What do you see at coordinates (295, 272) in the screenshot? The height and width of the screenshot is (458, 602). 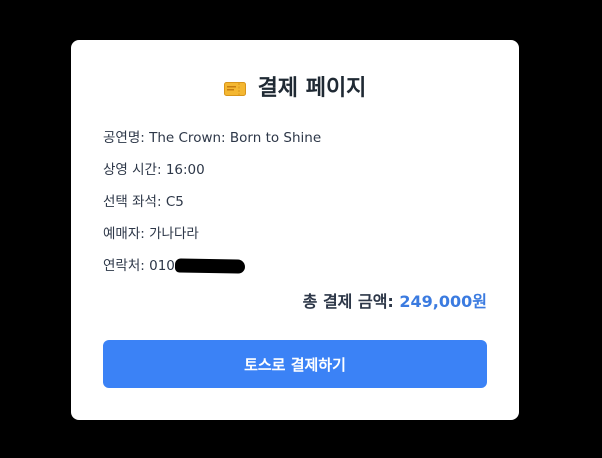 I see `detail-contact: 연락처: 010` at bounding box center [295, 272].